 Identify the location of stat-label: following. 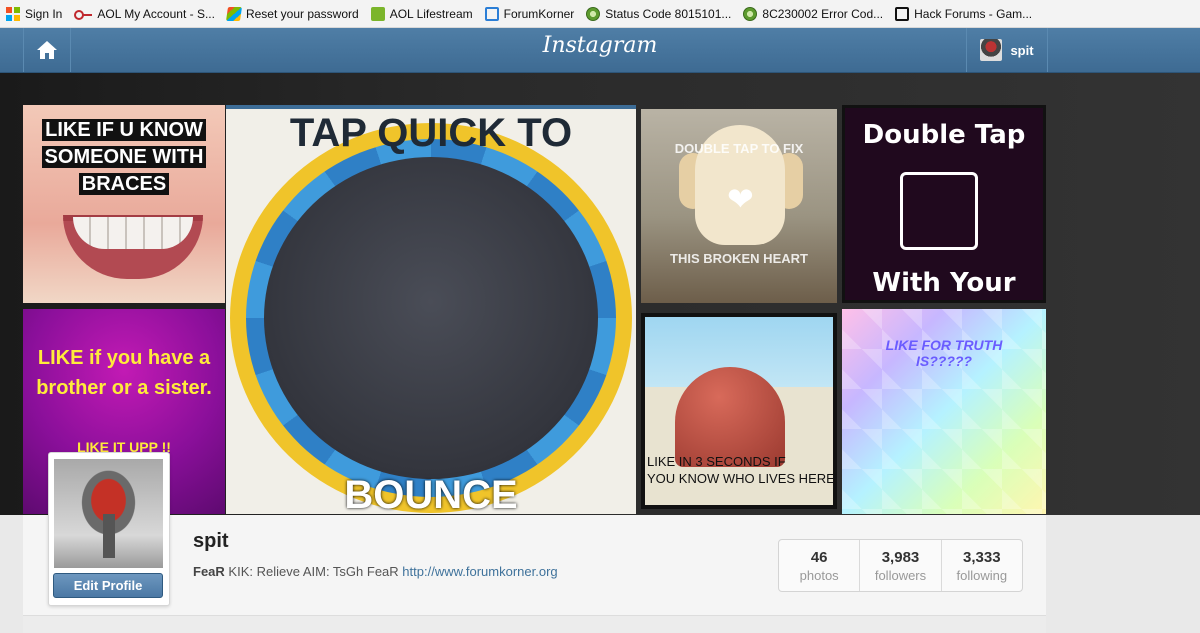
(982, 575).